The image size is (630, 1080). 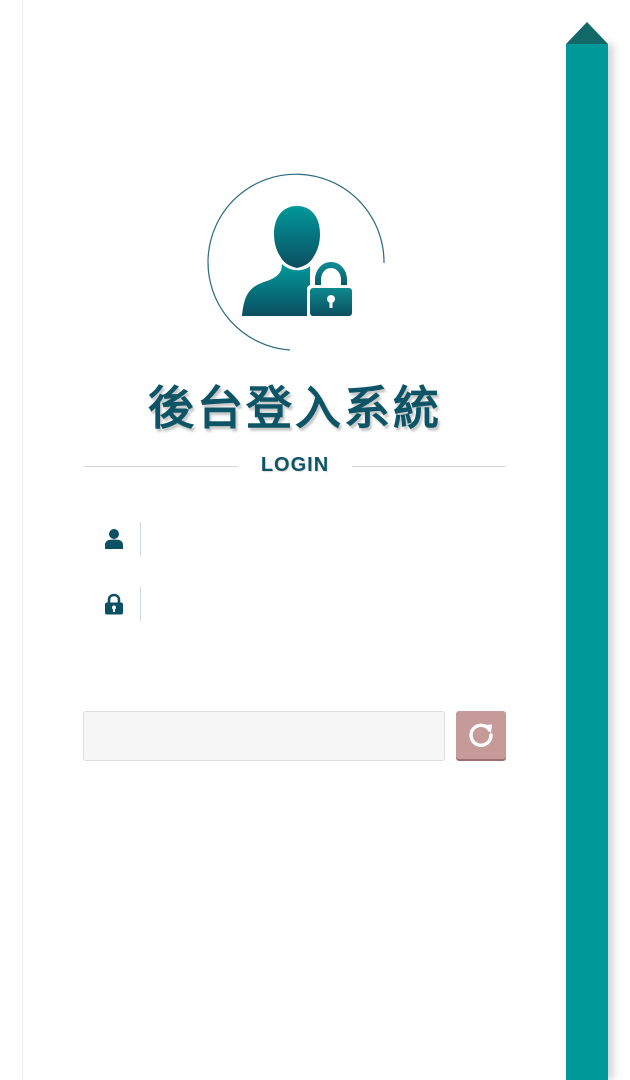 I want to click on password-row, so click(x=295, y=604).